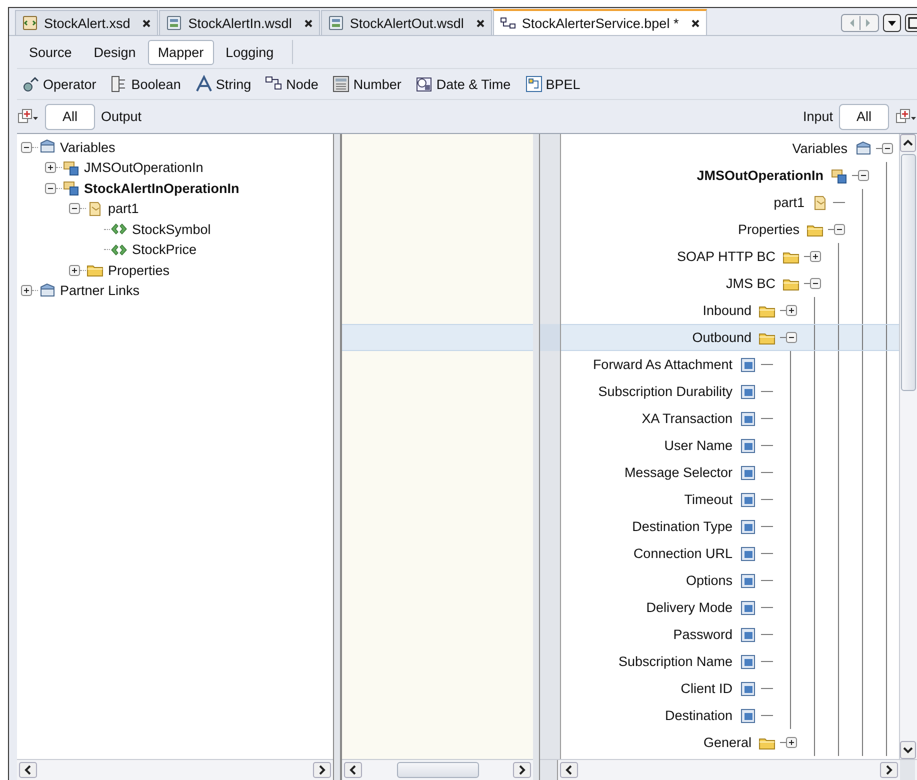 The image size is (917, 780). Describe the element at coordinates (171, 229) in the screenshot. I see `tree-item: StockSymbol` at that location.